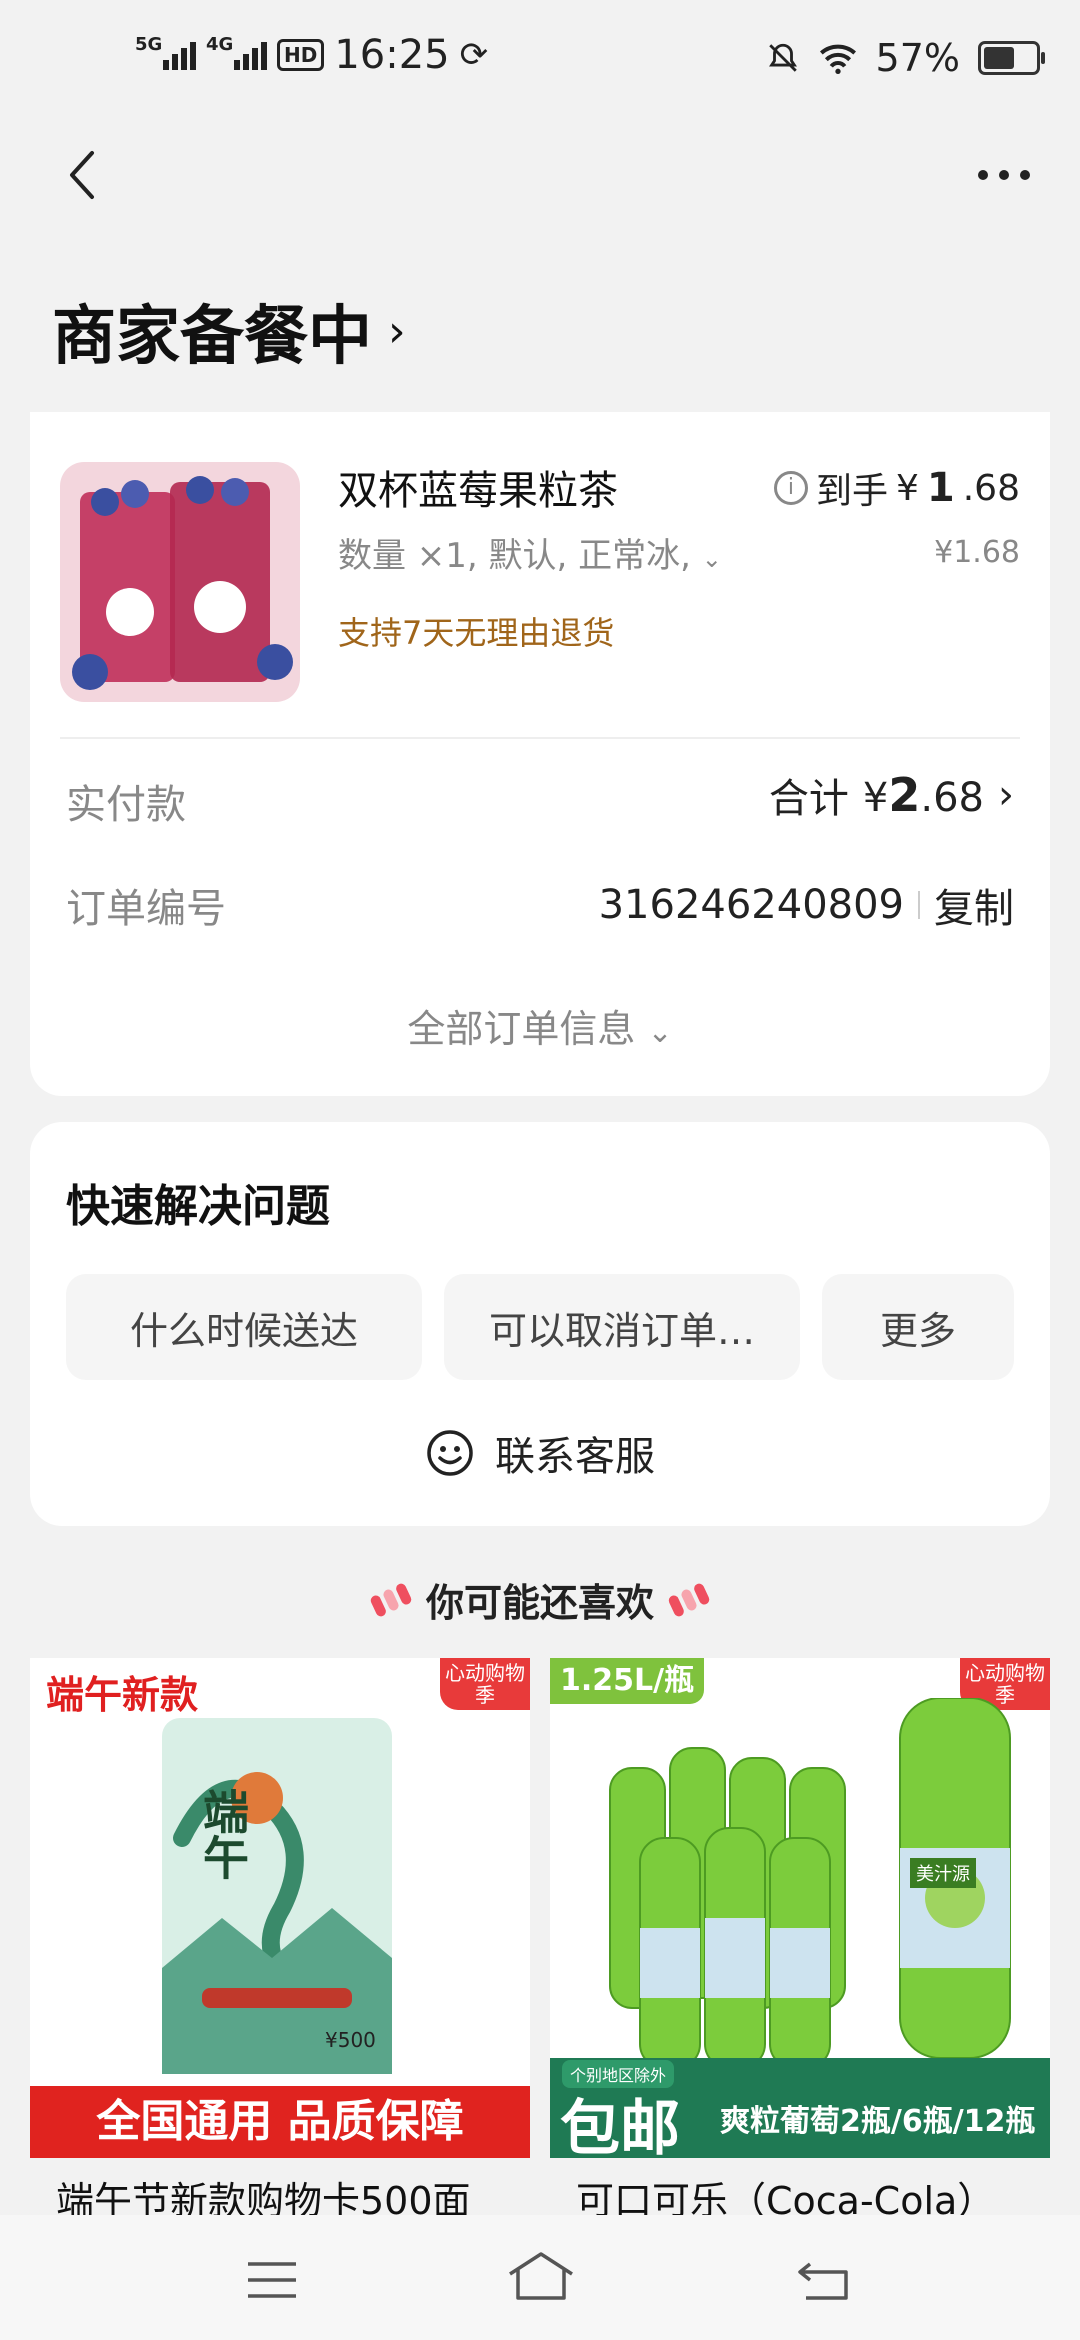  Describe the element at coordinates (919, 905) in the screenshot. I see `separator` at that location.